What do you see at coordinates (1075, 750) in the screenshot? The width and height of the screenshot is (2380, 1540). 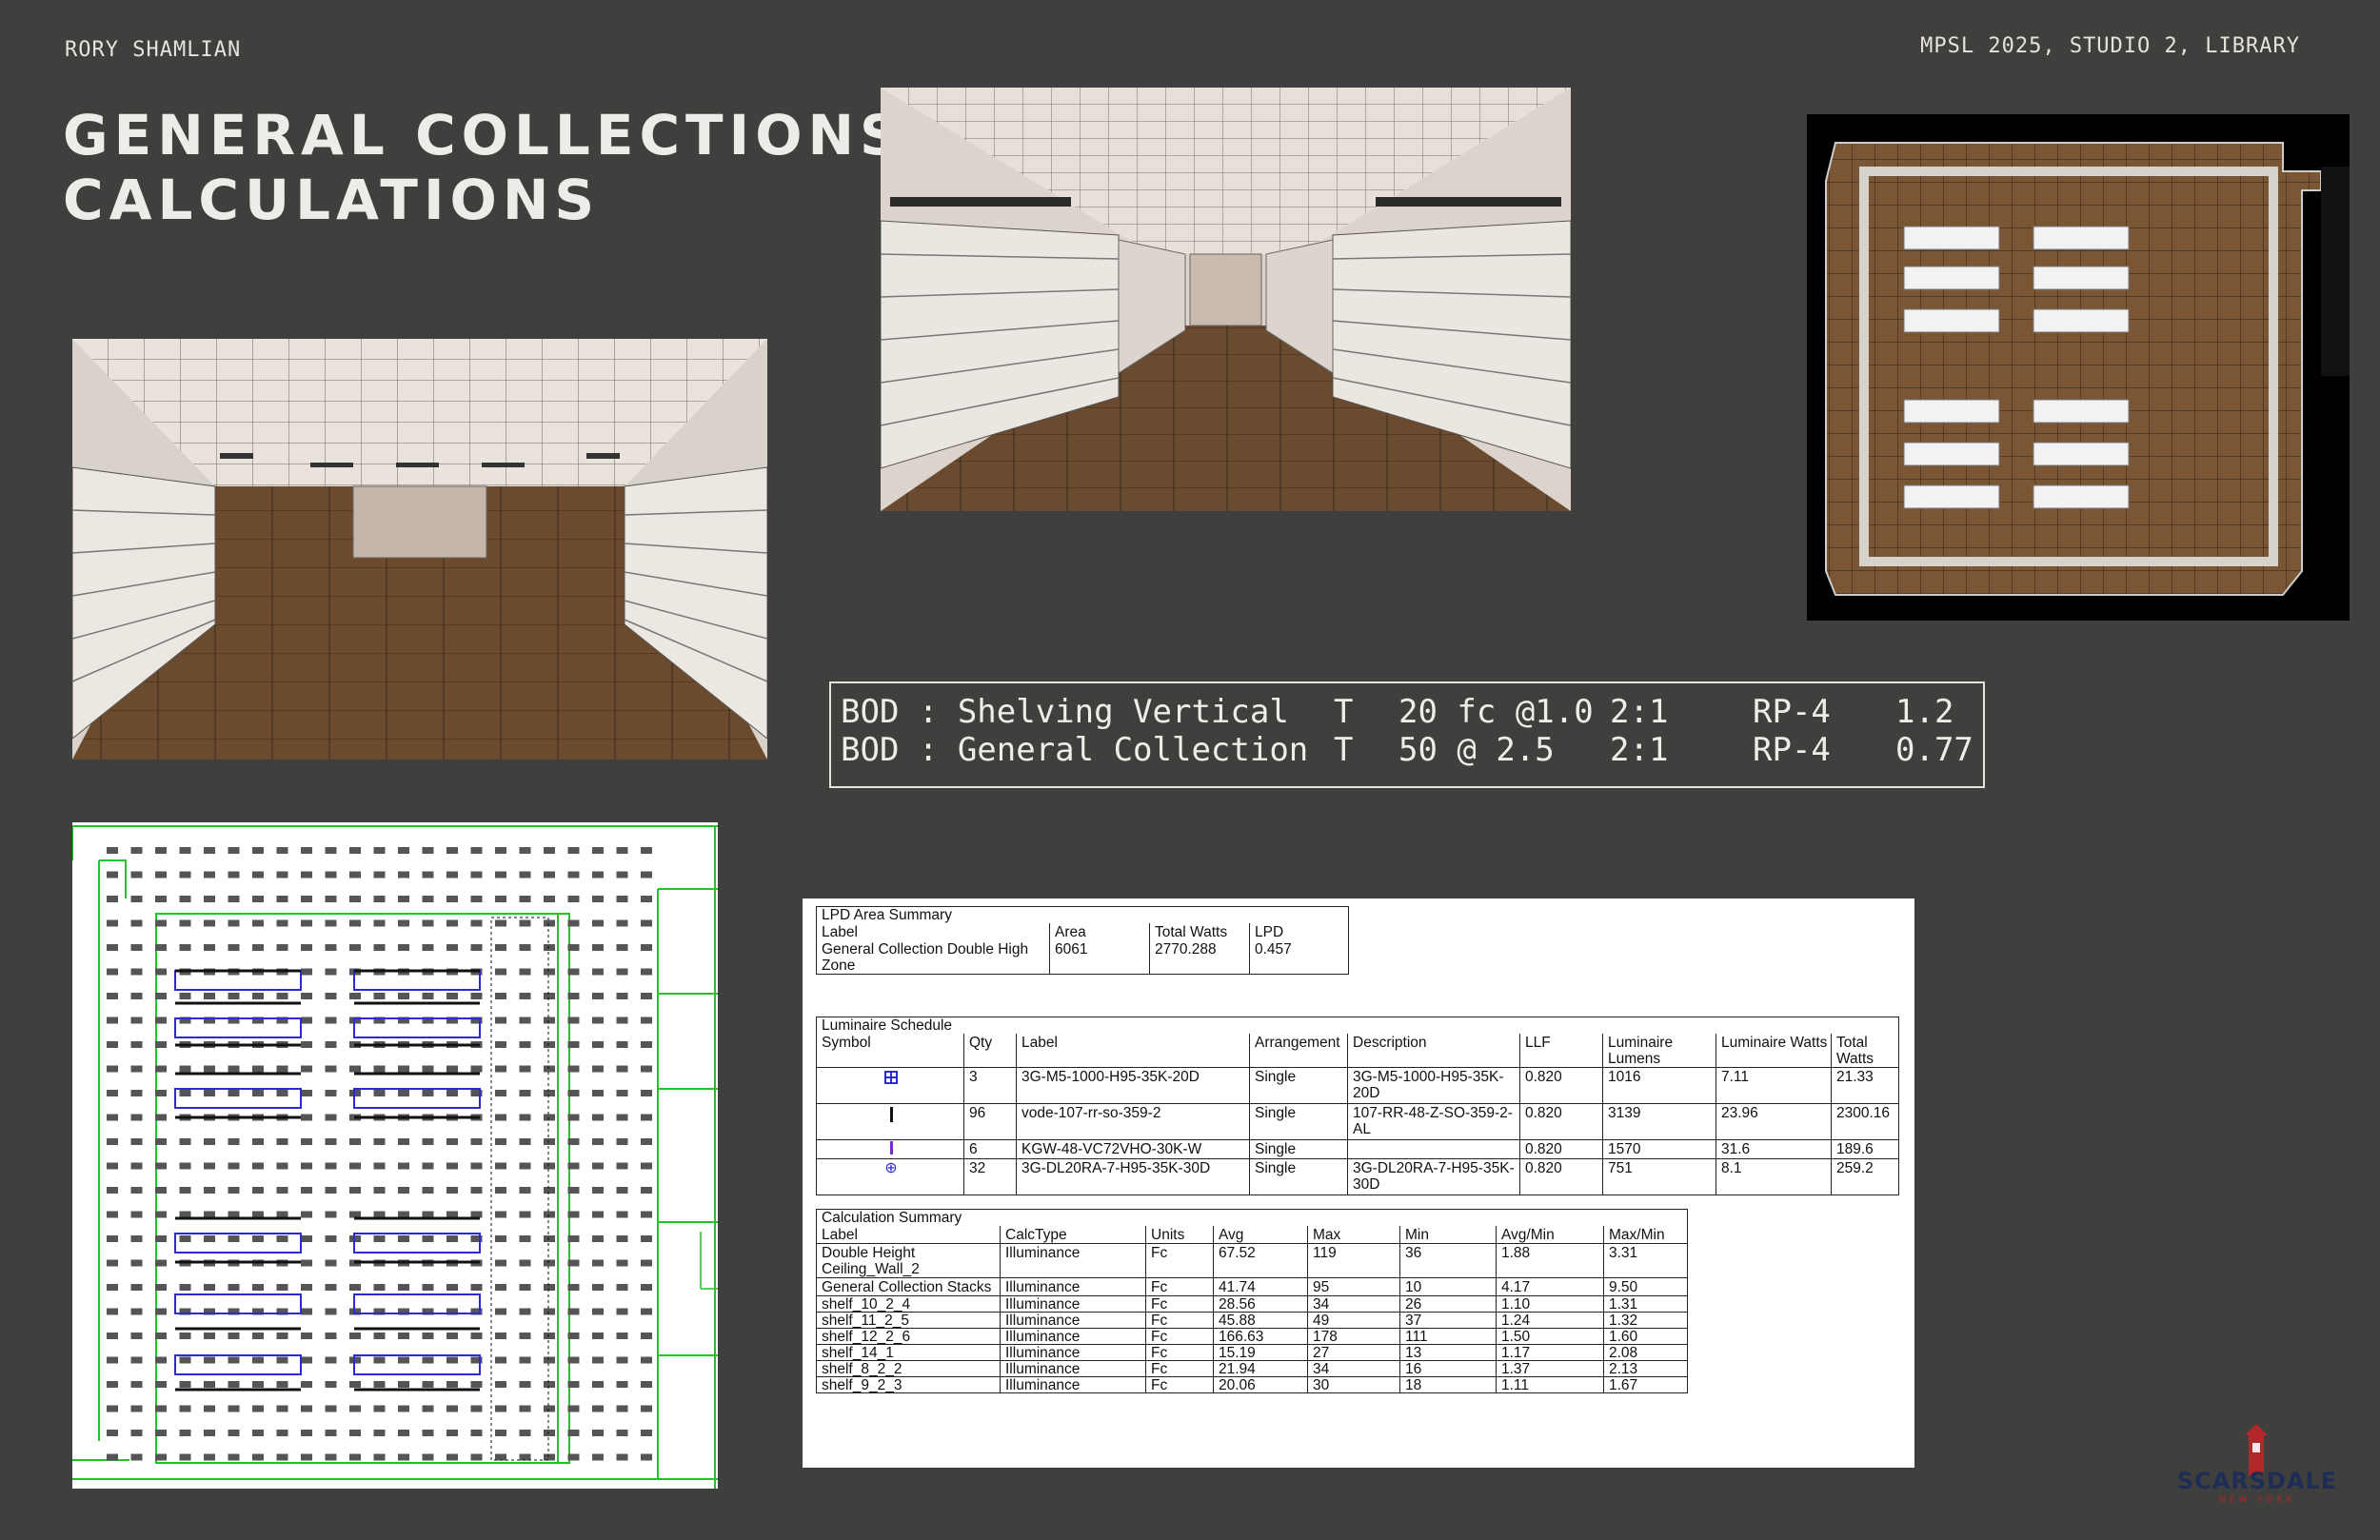 I see `bod-label: BOD : General Collection` at bounding box center [1075, 750].